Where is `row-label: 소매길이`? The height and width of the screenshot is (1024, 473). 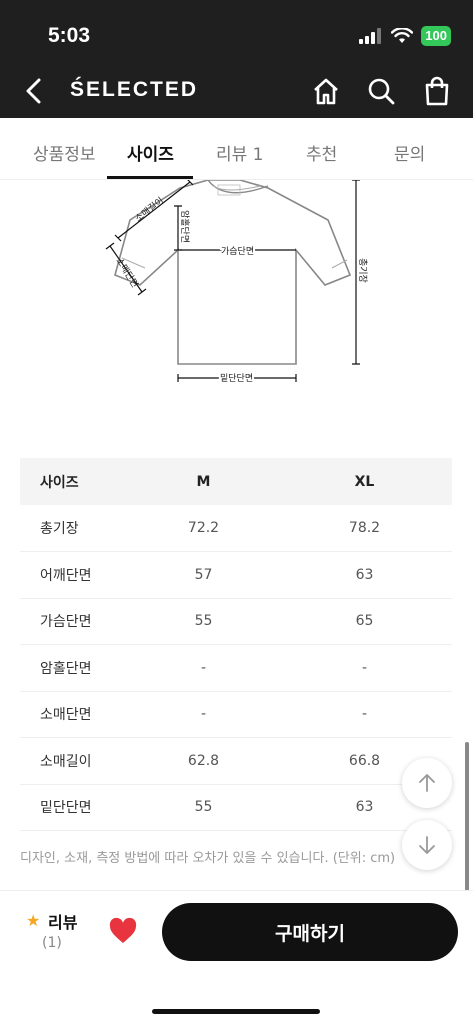
row-label: 소매길이 is located at coordinates (75, 761).